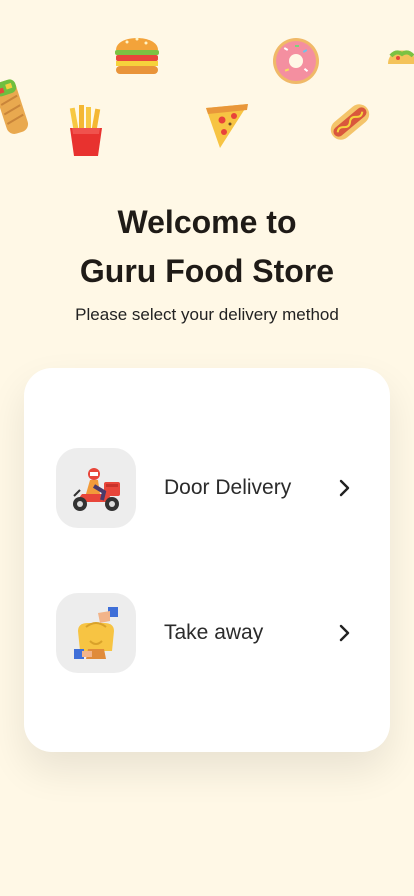  What do you see at coordinates (296, 61) in the screenshot?
I see `donut-icon` at bounding box center [296, 61].